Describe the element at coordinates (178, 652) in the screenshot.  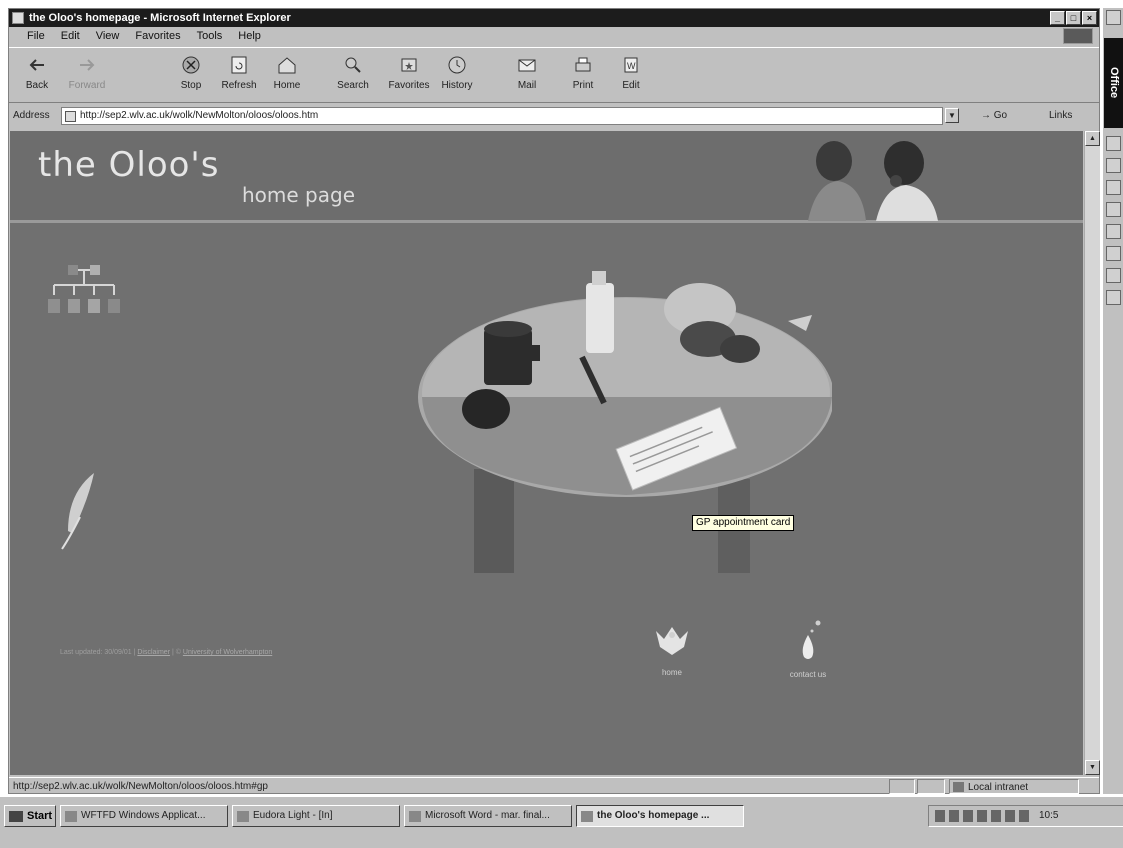
I see `copyright-symbol: ©` at that location.